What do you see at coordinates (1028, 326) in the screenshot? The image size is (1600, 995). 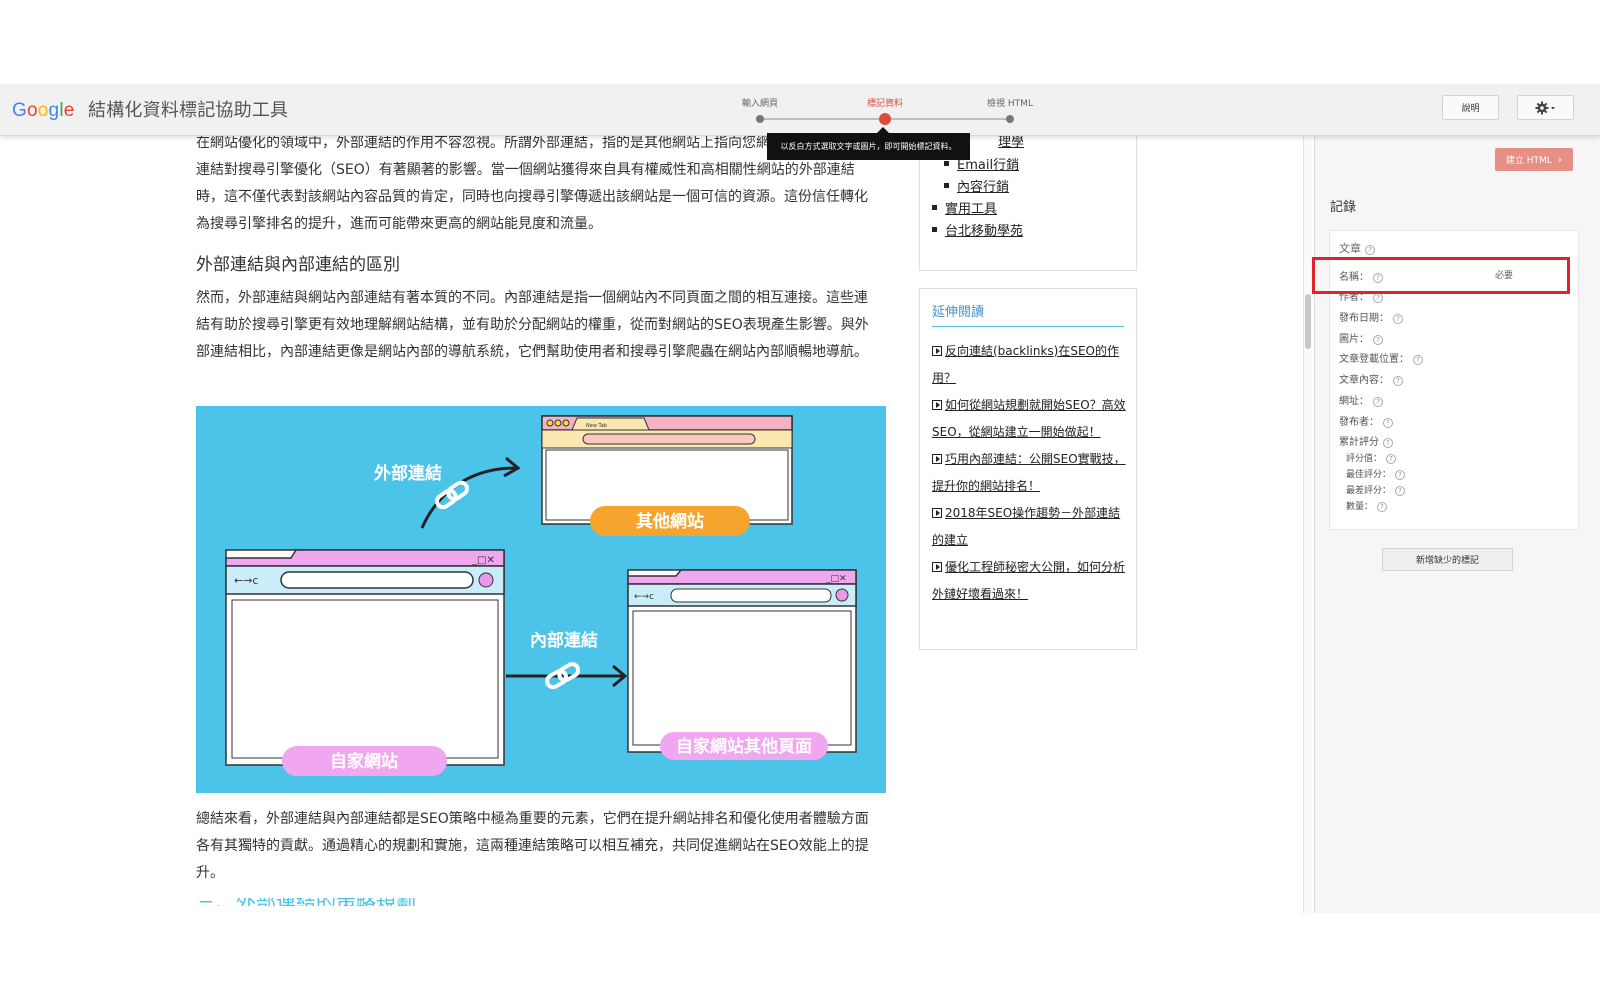 I see `divider` at bounding box center [1028, 326].